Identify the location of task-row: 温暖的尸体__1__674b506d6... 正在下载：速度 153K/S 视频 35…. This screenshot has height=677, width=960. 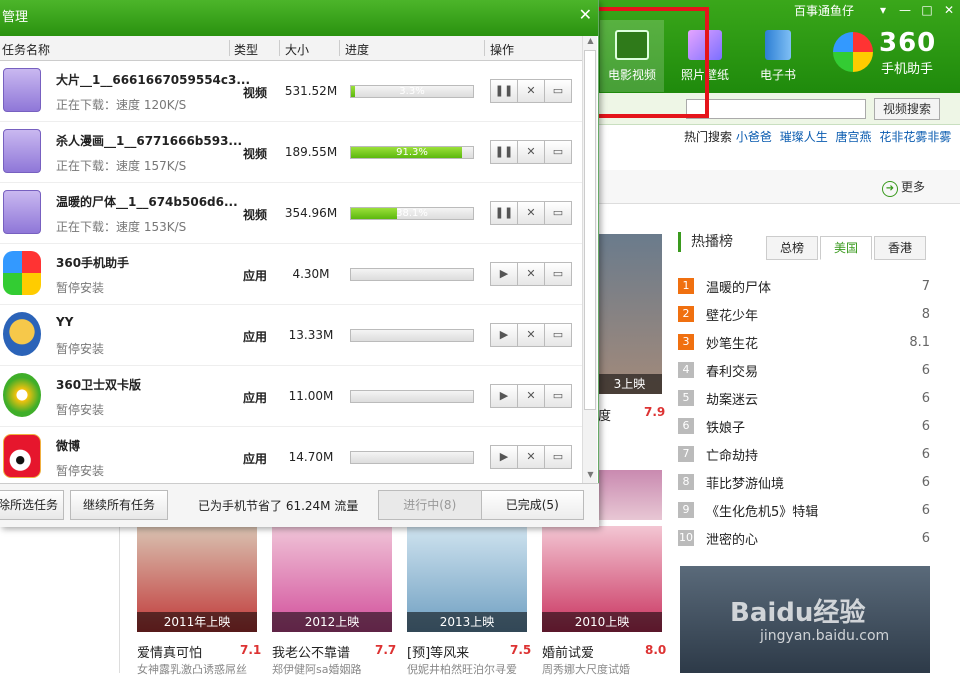
(291, 213).